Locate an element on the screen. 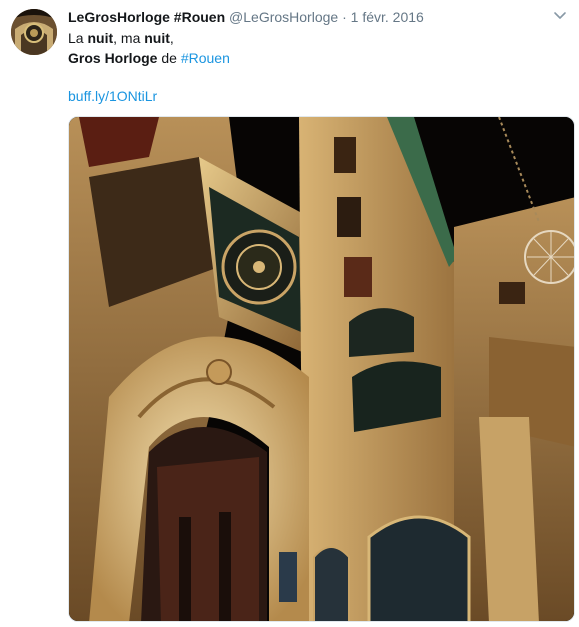 The height and width of the screenshot is (627, 579). tweet-text: La nuit, ma nuit, Gros Horloge de #Rouen is located at coordinates (149, 48).